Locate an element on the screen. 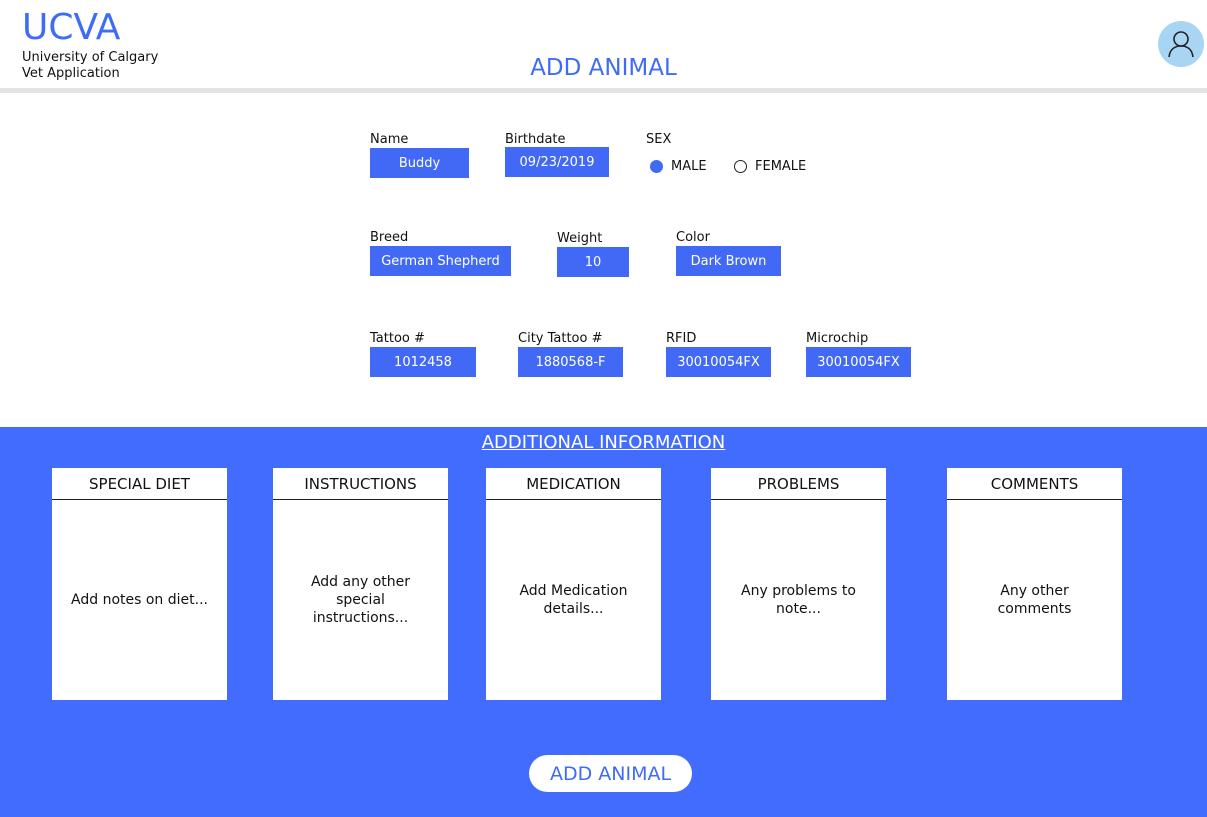 The height and width of the screenshot is (817, 1207). tattoo-field: 1012458 is located at coordinates (423, 362).